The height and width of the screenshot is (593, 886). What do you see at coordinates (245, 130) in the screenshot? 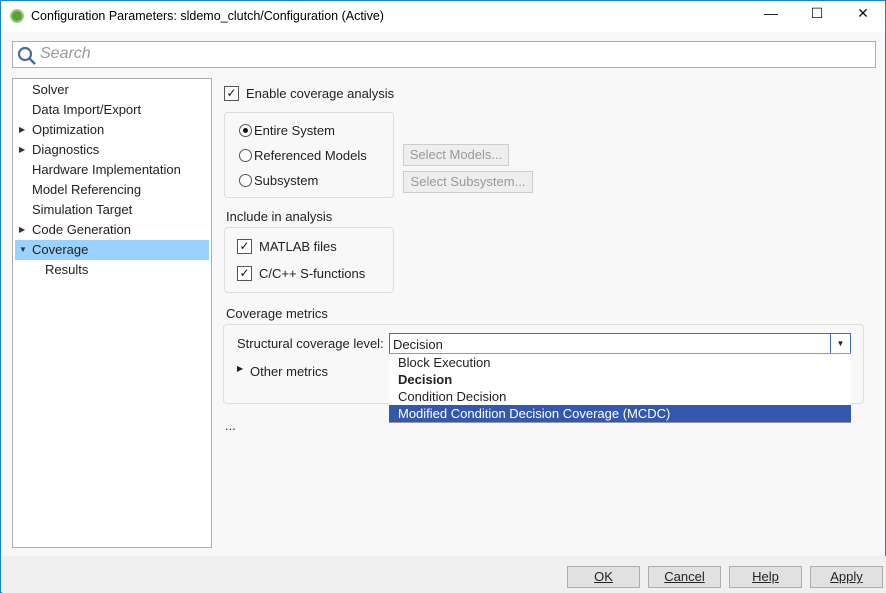
I see `radio-entire-system` at bounding box center [245, 130].